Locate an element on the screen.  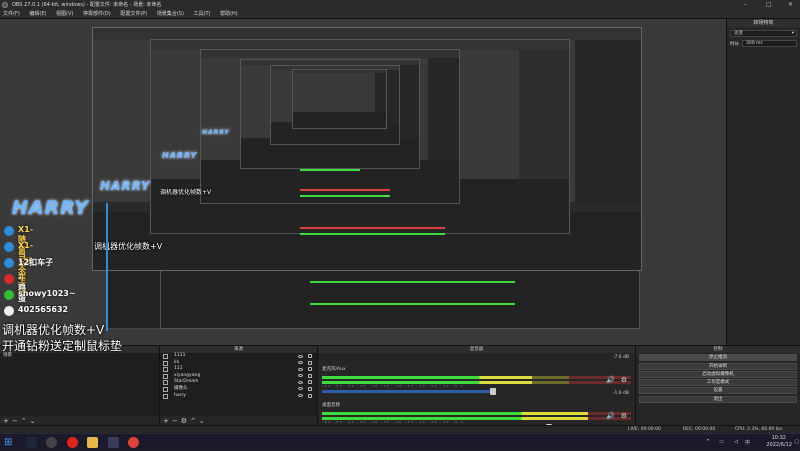
netease-music-icon is located at coordinates (72, 442).